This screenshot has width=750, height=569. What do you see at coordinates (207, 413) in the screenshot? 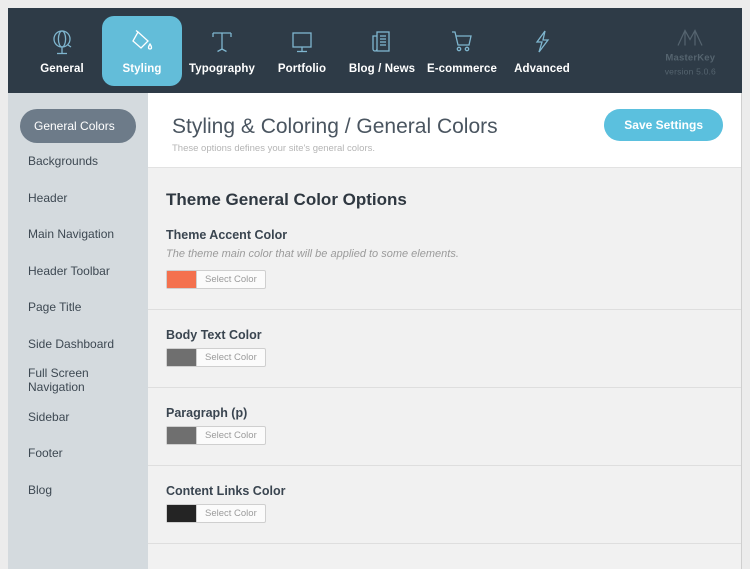
I see `option-label: Paragraph (p)` at bounding box center [207, 413].